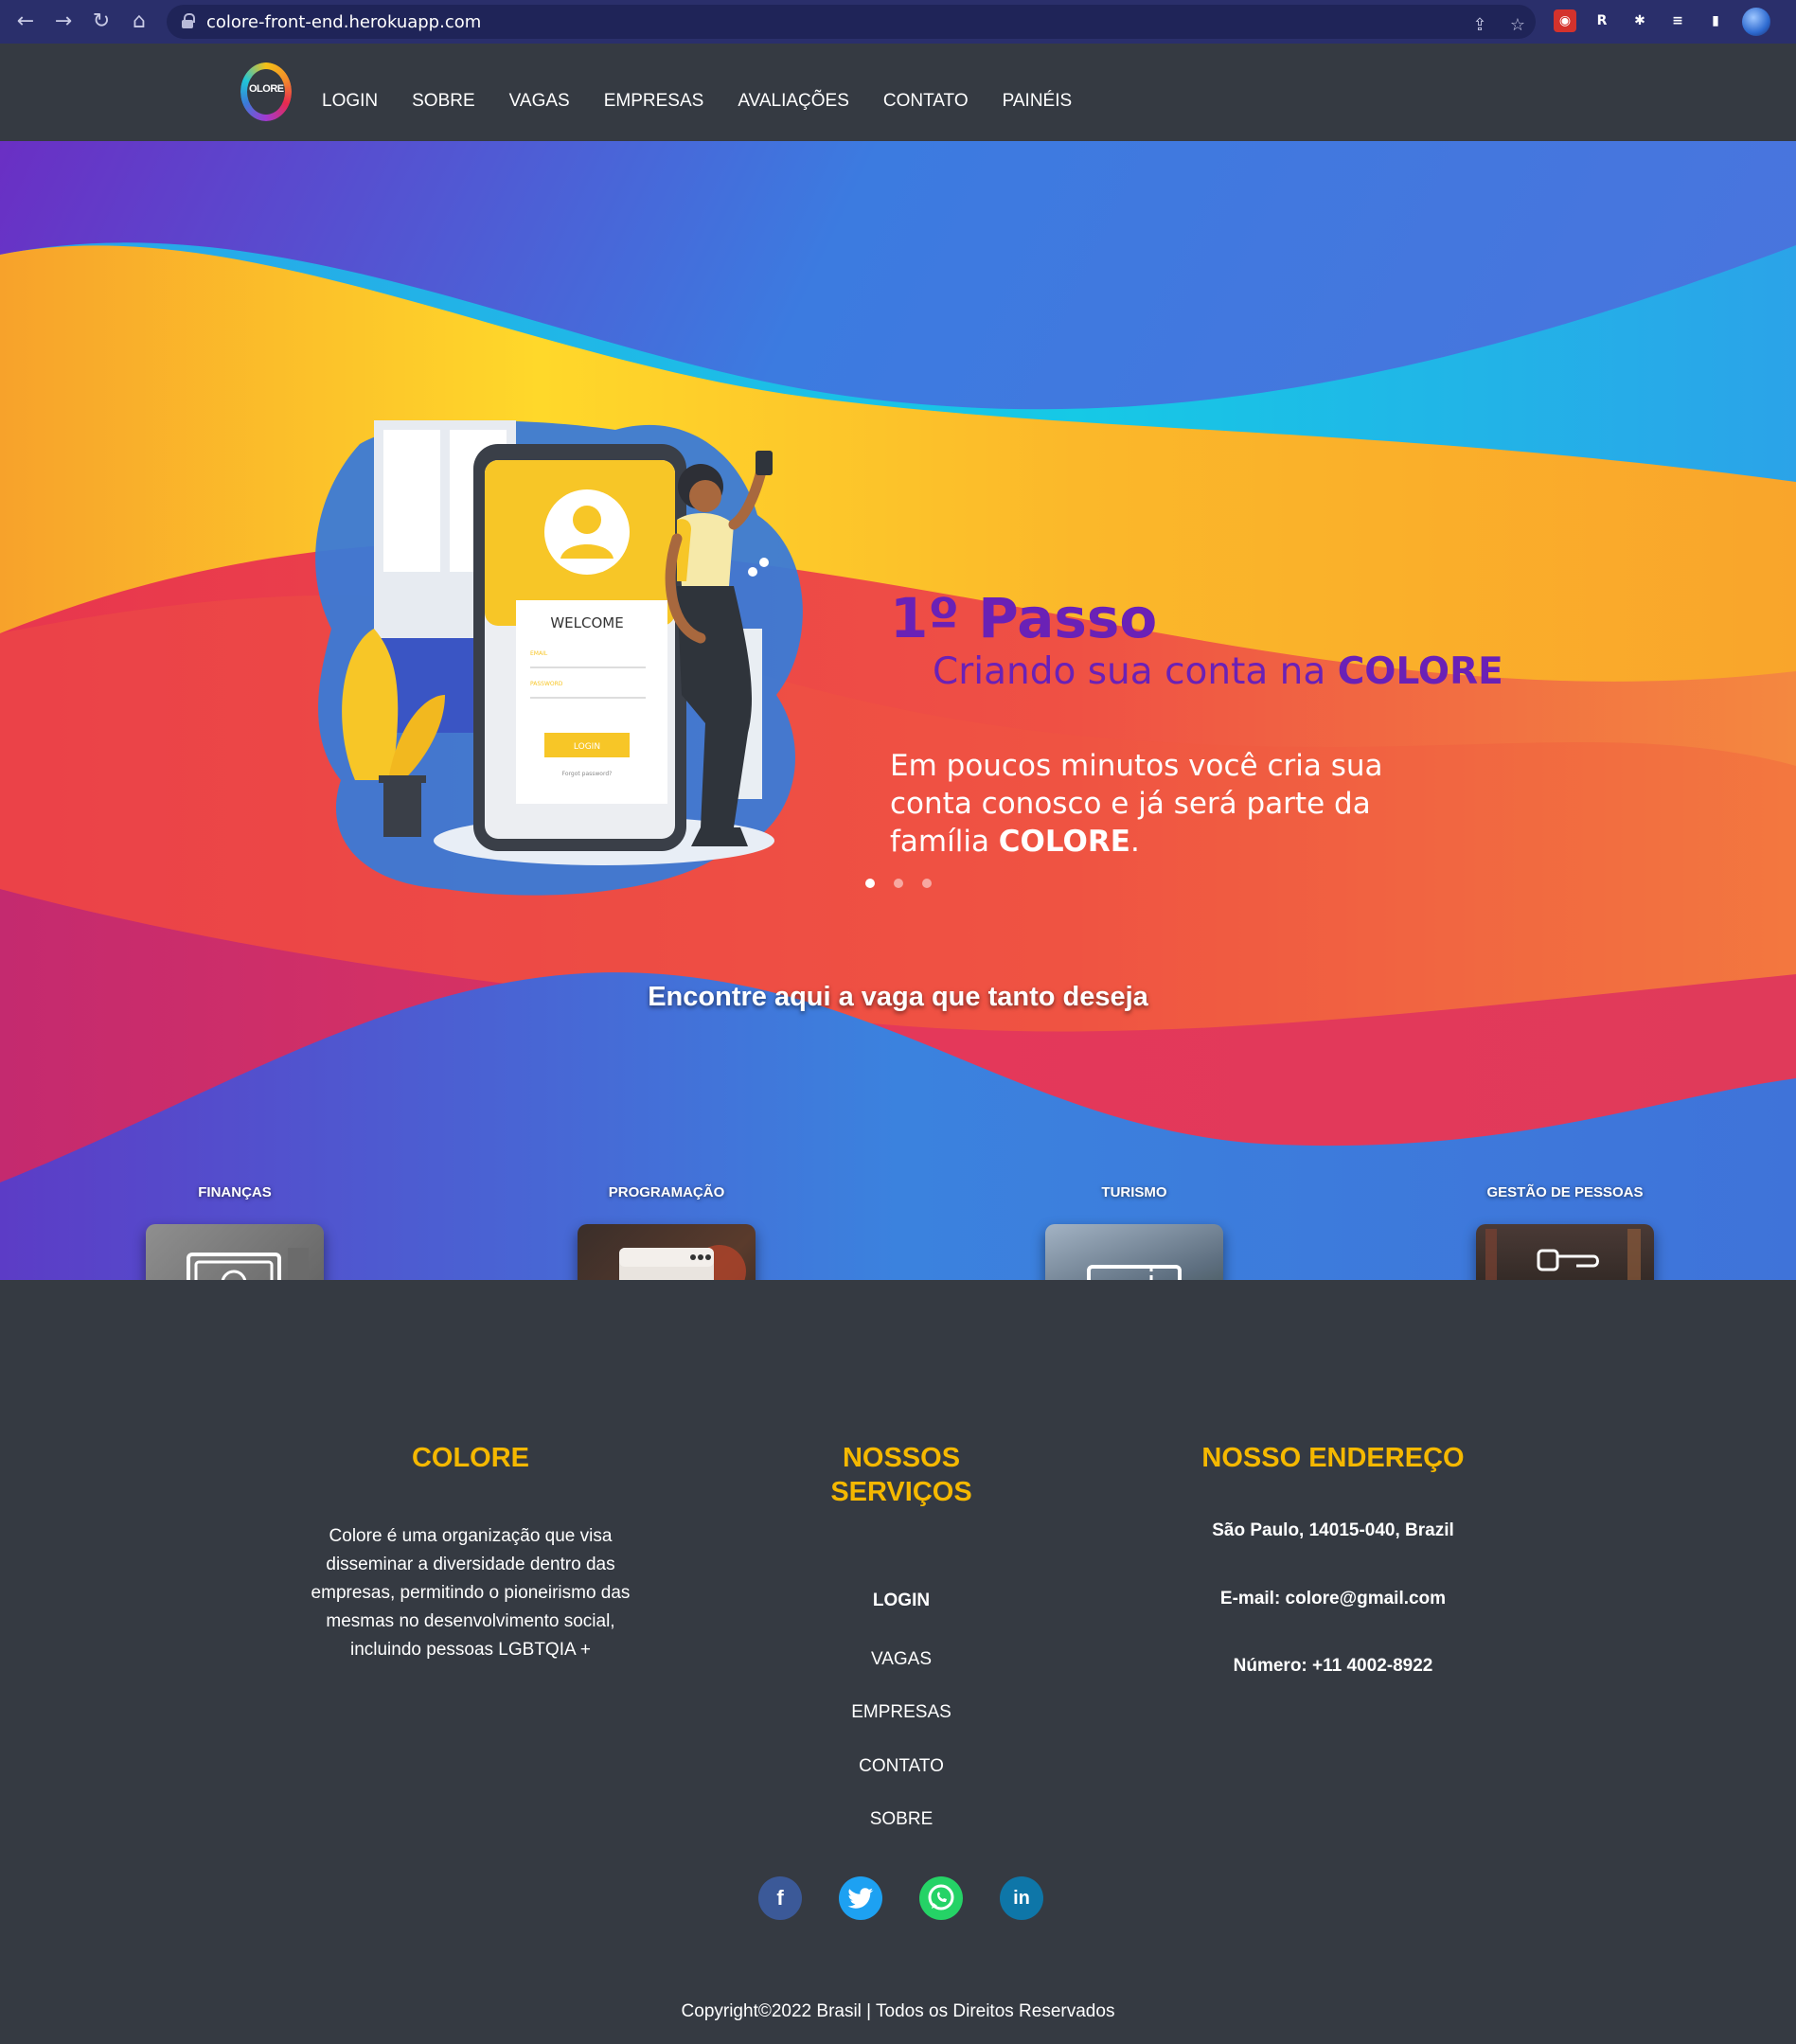 The image size is (1796, 2044). What do you see at coordinates (248, 1264) in the screenshot?
I see `money-icon` at bounding box center [248, 1264].